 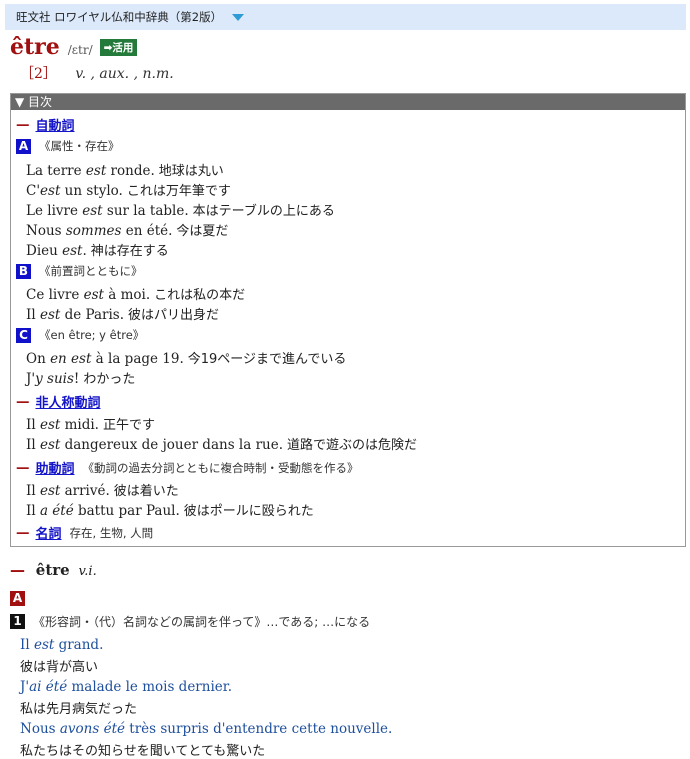 What do you see at coordinates (190, 621) in the screenshot?
I see `sense-1-row: 1 《形容詞・（代）名詞などの属詞を伴って》…である; …になる` at bounding box center [190, 621].